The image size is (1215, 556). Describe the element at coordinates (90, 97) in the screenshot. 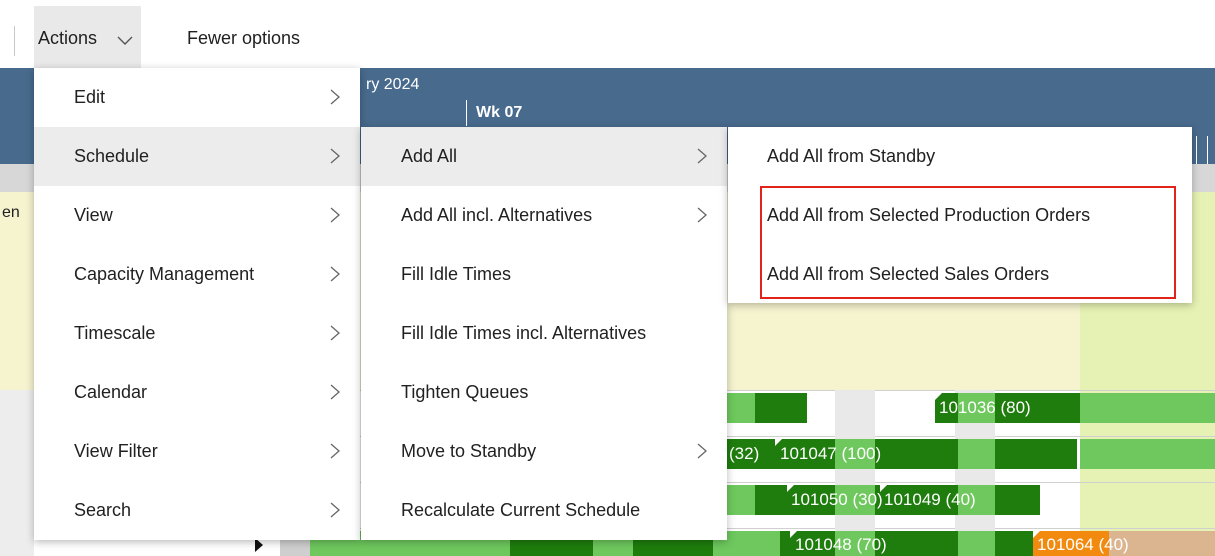

I see `menu-item-label: Edit` at that location.